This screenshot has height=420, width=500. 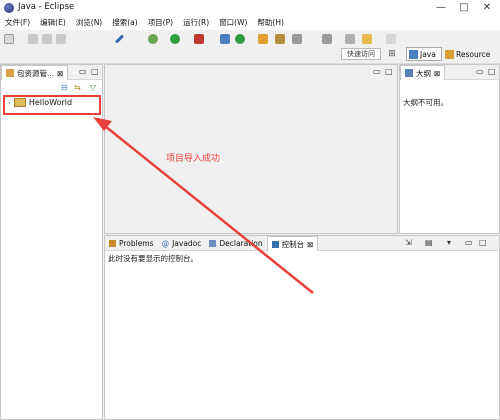 I want to click on forward-icon, so click(x=391, y=39).